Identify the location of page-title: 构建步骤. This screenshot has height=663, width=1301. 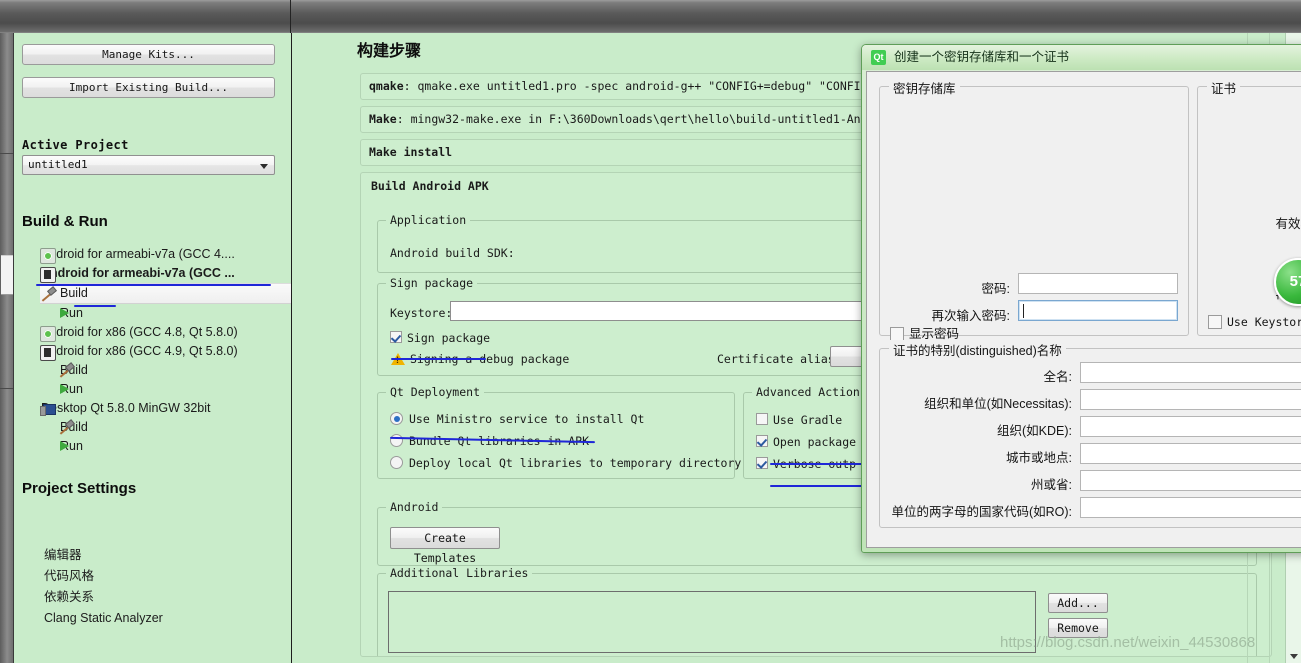
(389, 50).